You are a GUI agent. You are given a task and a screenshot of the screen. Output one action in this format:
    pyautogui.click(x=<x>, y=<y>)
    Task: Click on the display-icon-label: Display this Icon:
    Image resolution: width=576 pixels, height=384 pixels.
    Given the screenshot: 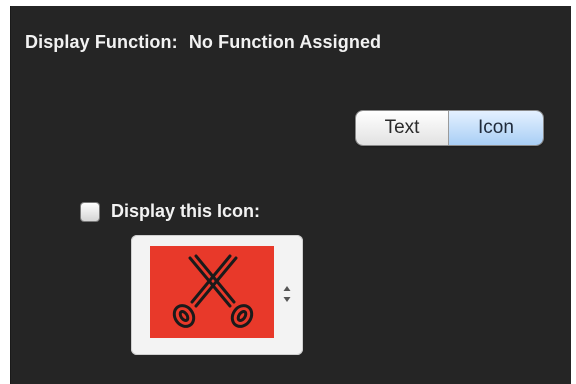 What is the action you would take?
    pyautogui.click(x=186, y=211)
    